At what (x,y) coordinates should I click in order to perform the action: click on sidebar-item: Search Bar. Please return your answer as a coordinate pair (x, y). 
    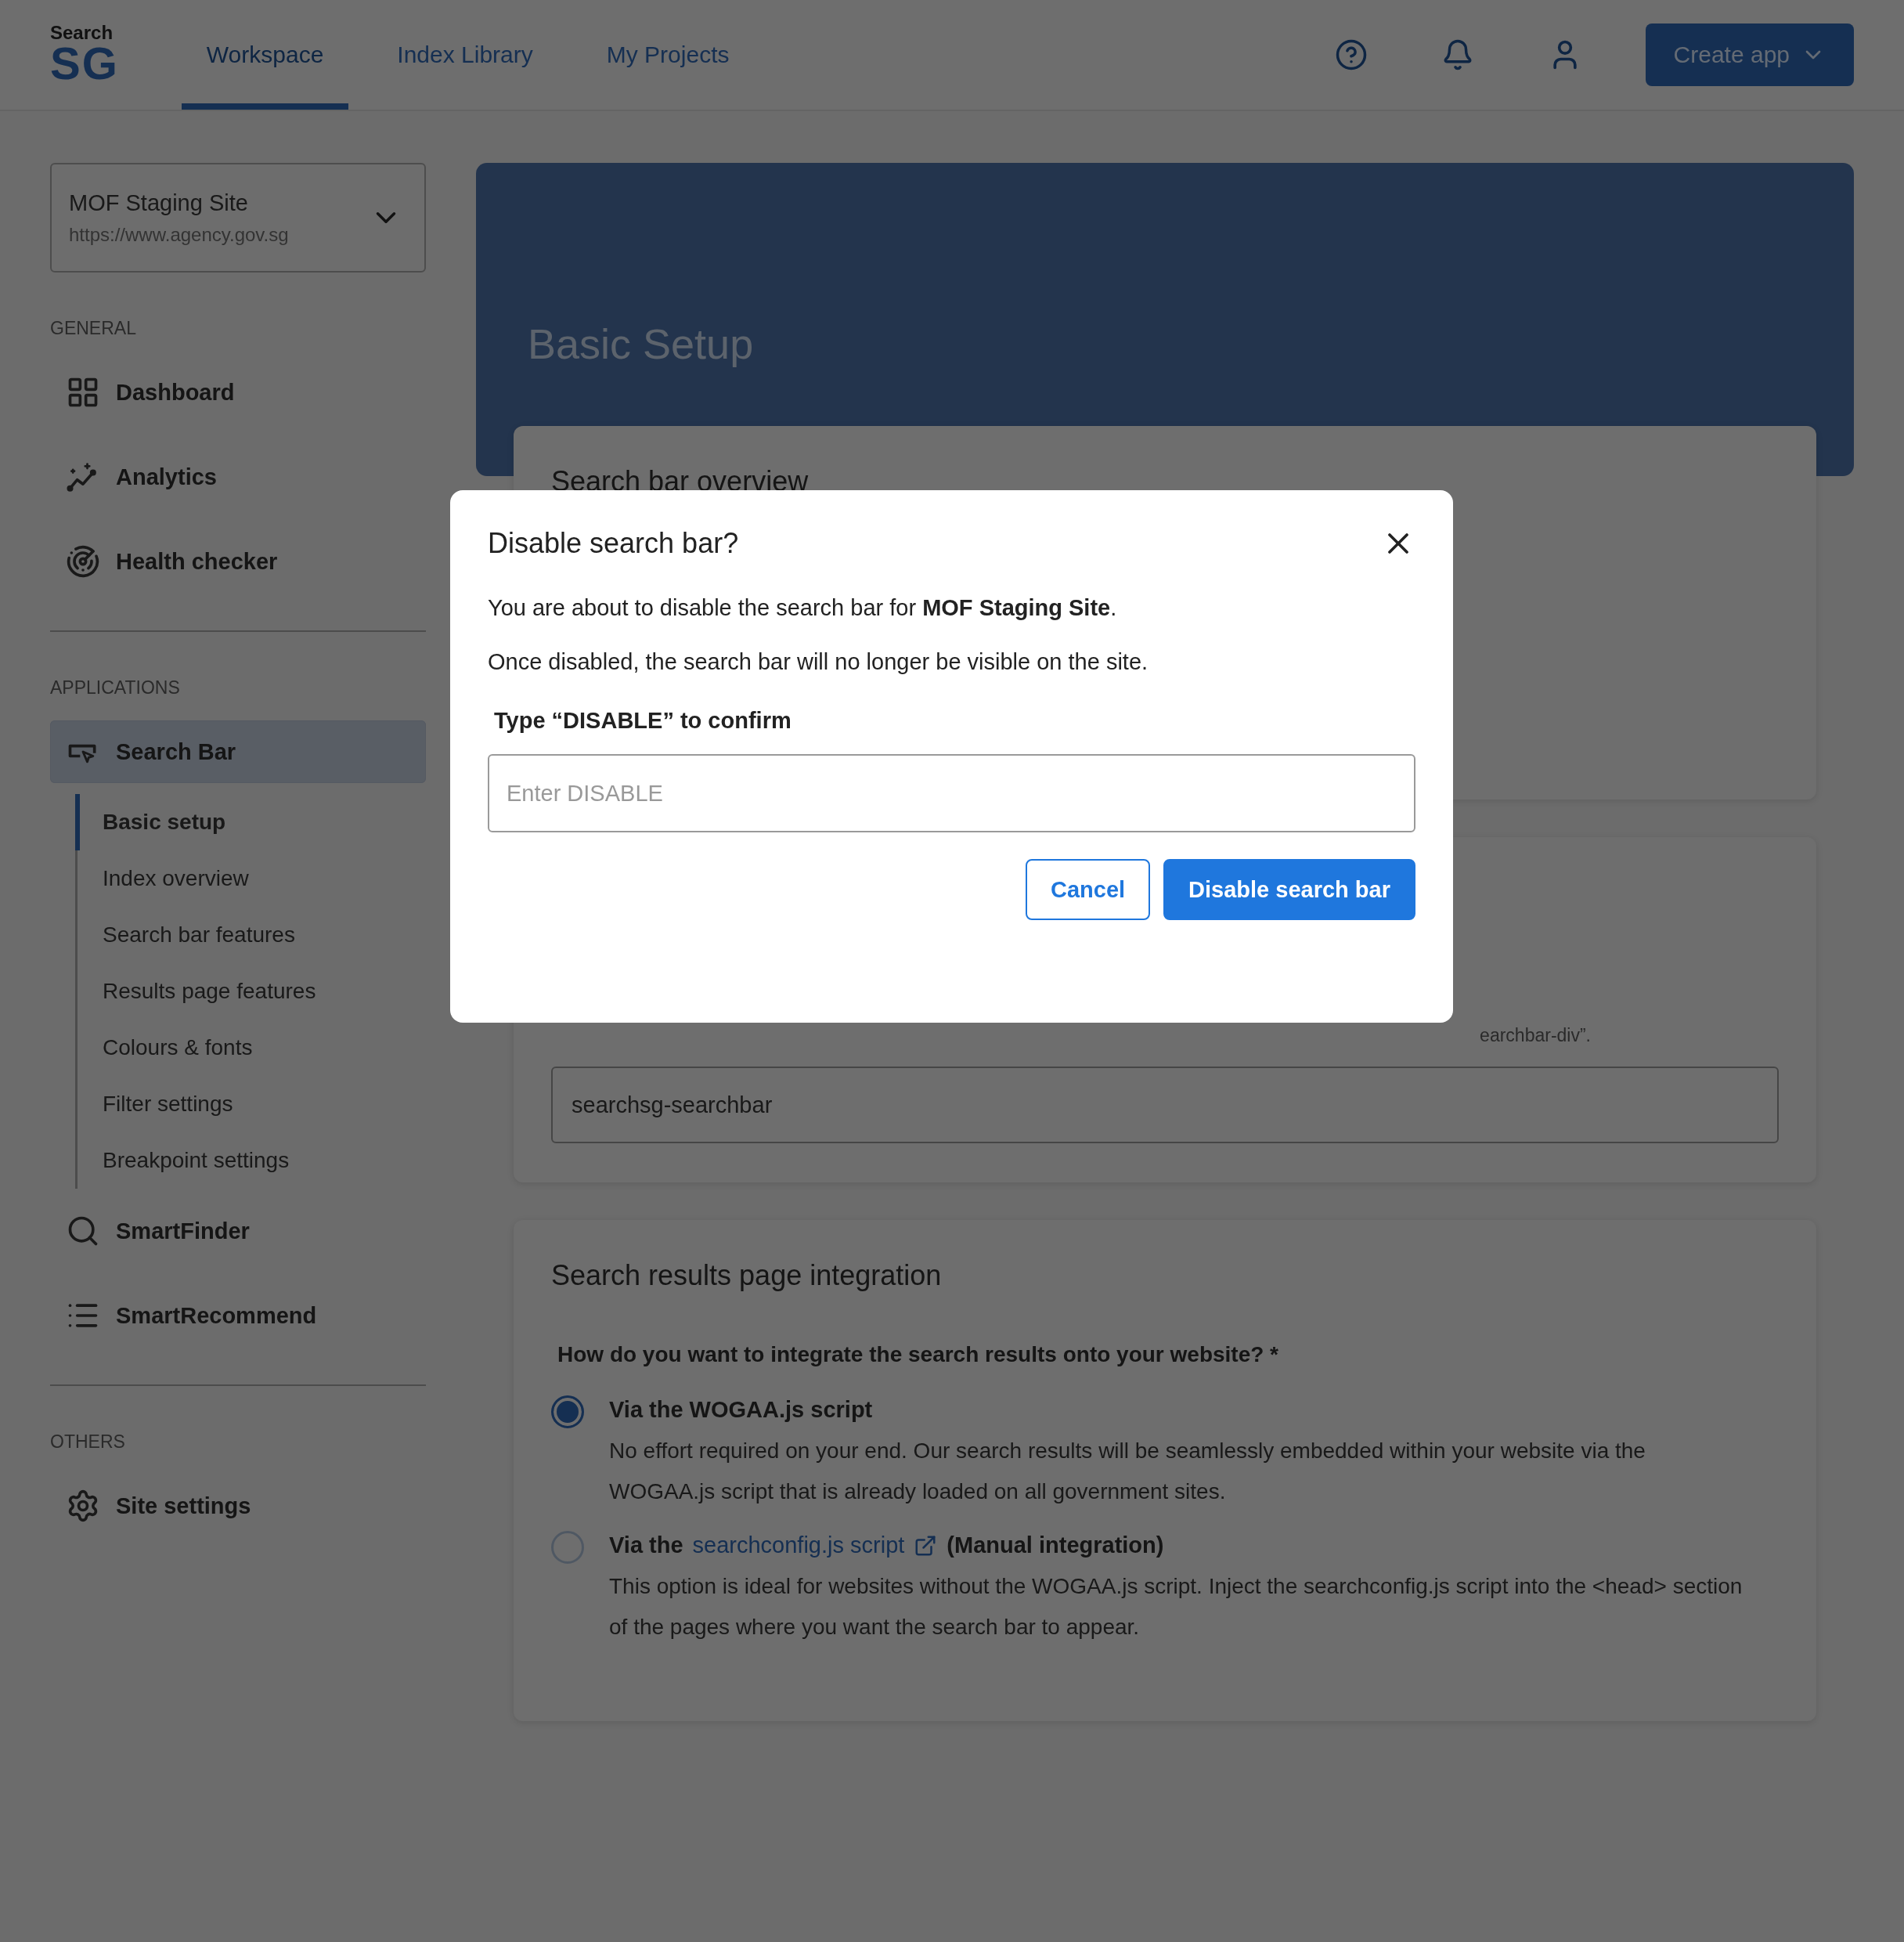
    Looking at the image, I should click on (238, 752).